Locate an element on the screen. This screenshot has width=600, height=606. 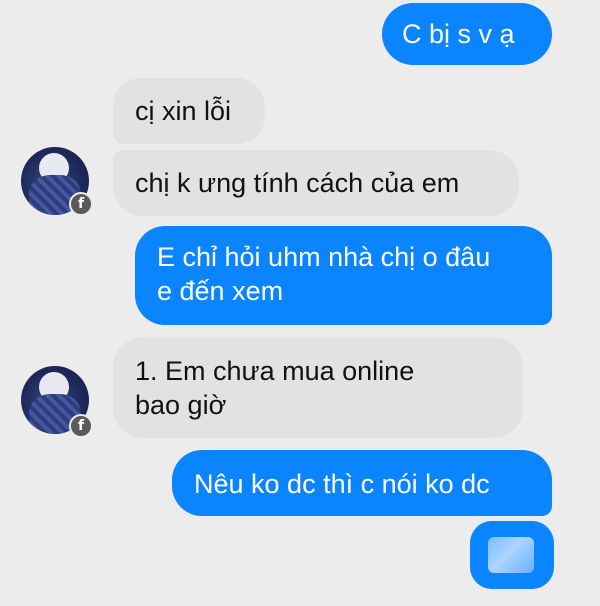
message-text: Nêu ko dc thì c nói ko dc is located at coordinates (342, 484).